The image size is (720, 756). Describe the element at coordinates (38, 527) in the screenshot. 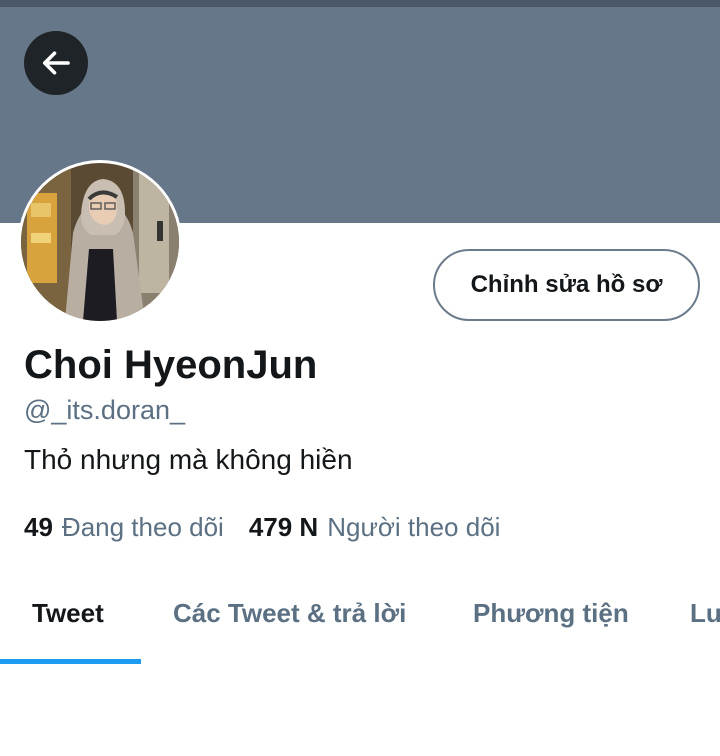

I see `following-count: 49` at that location.